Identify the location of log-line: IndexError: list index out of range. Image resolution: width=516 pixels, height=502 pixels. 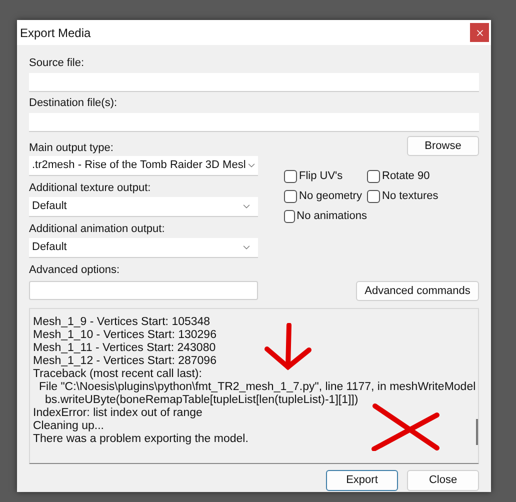
(118, 413).